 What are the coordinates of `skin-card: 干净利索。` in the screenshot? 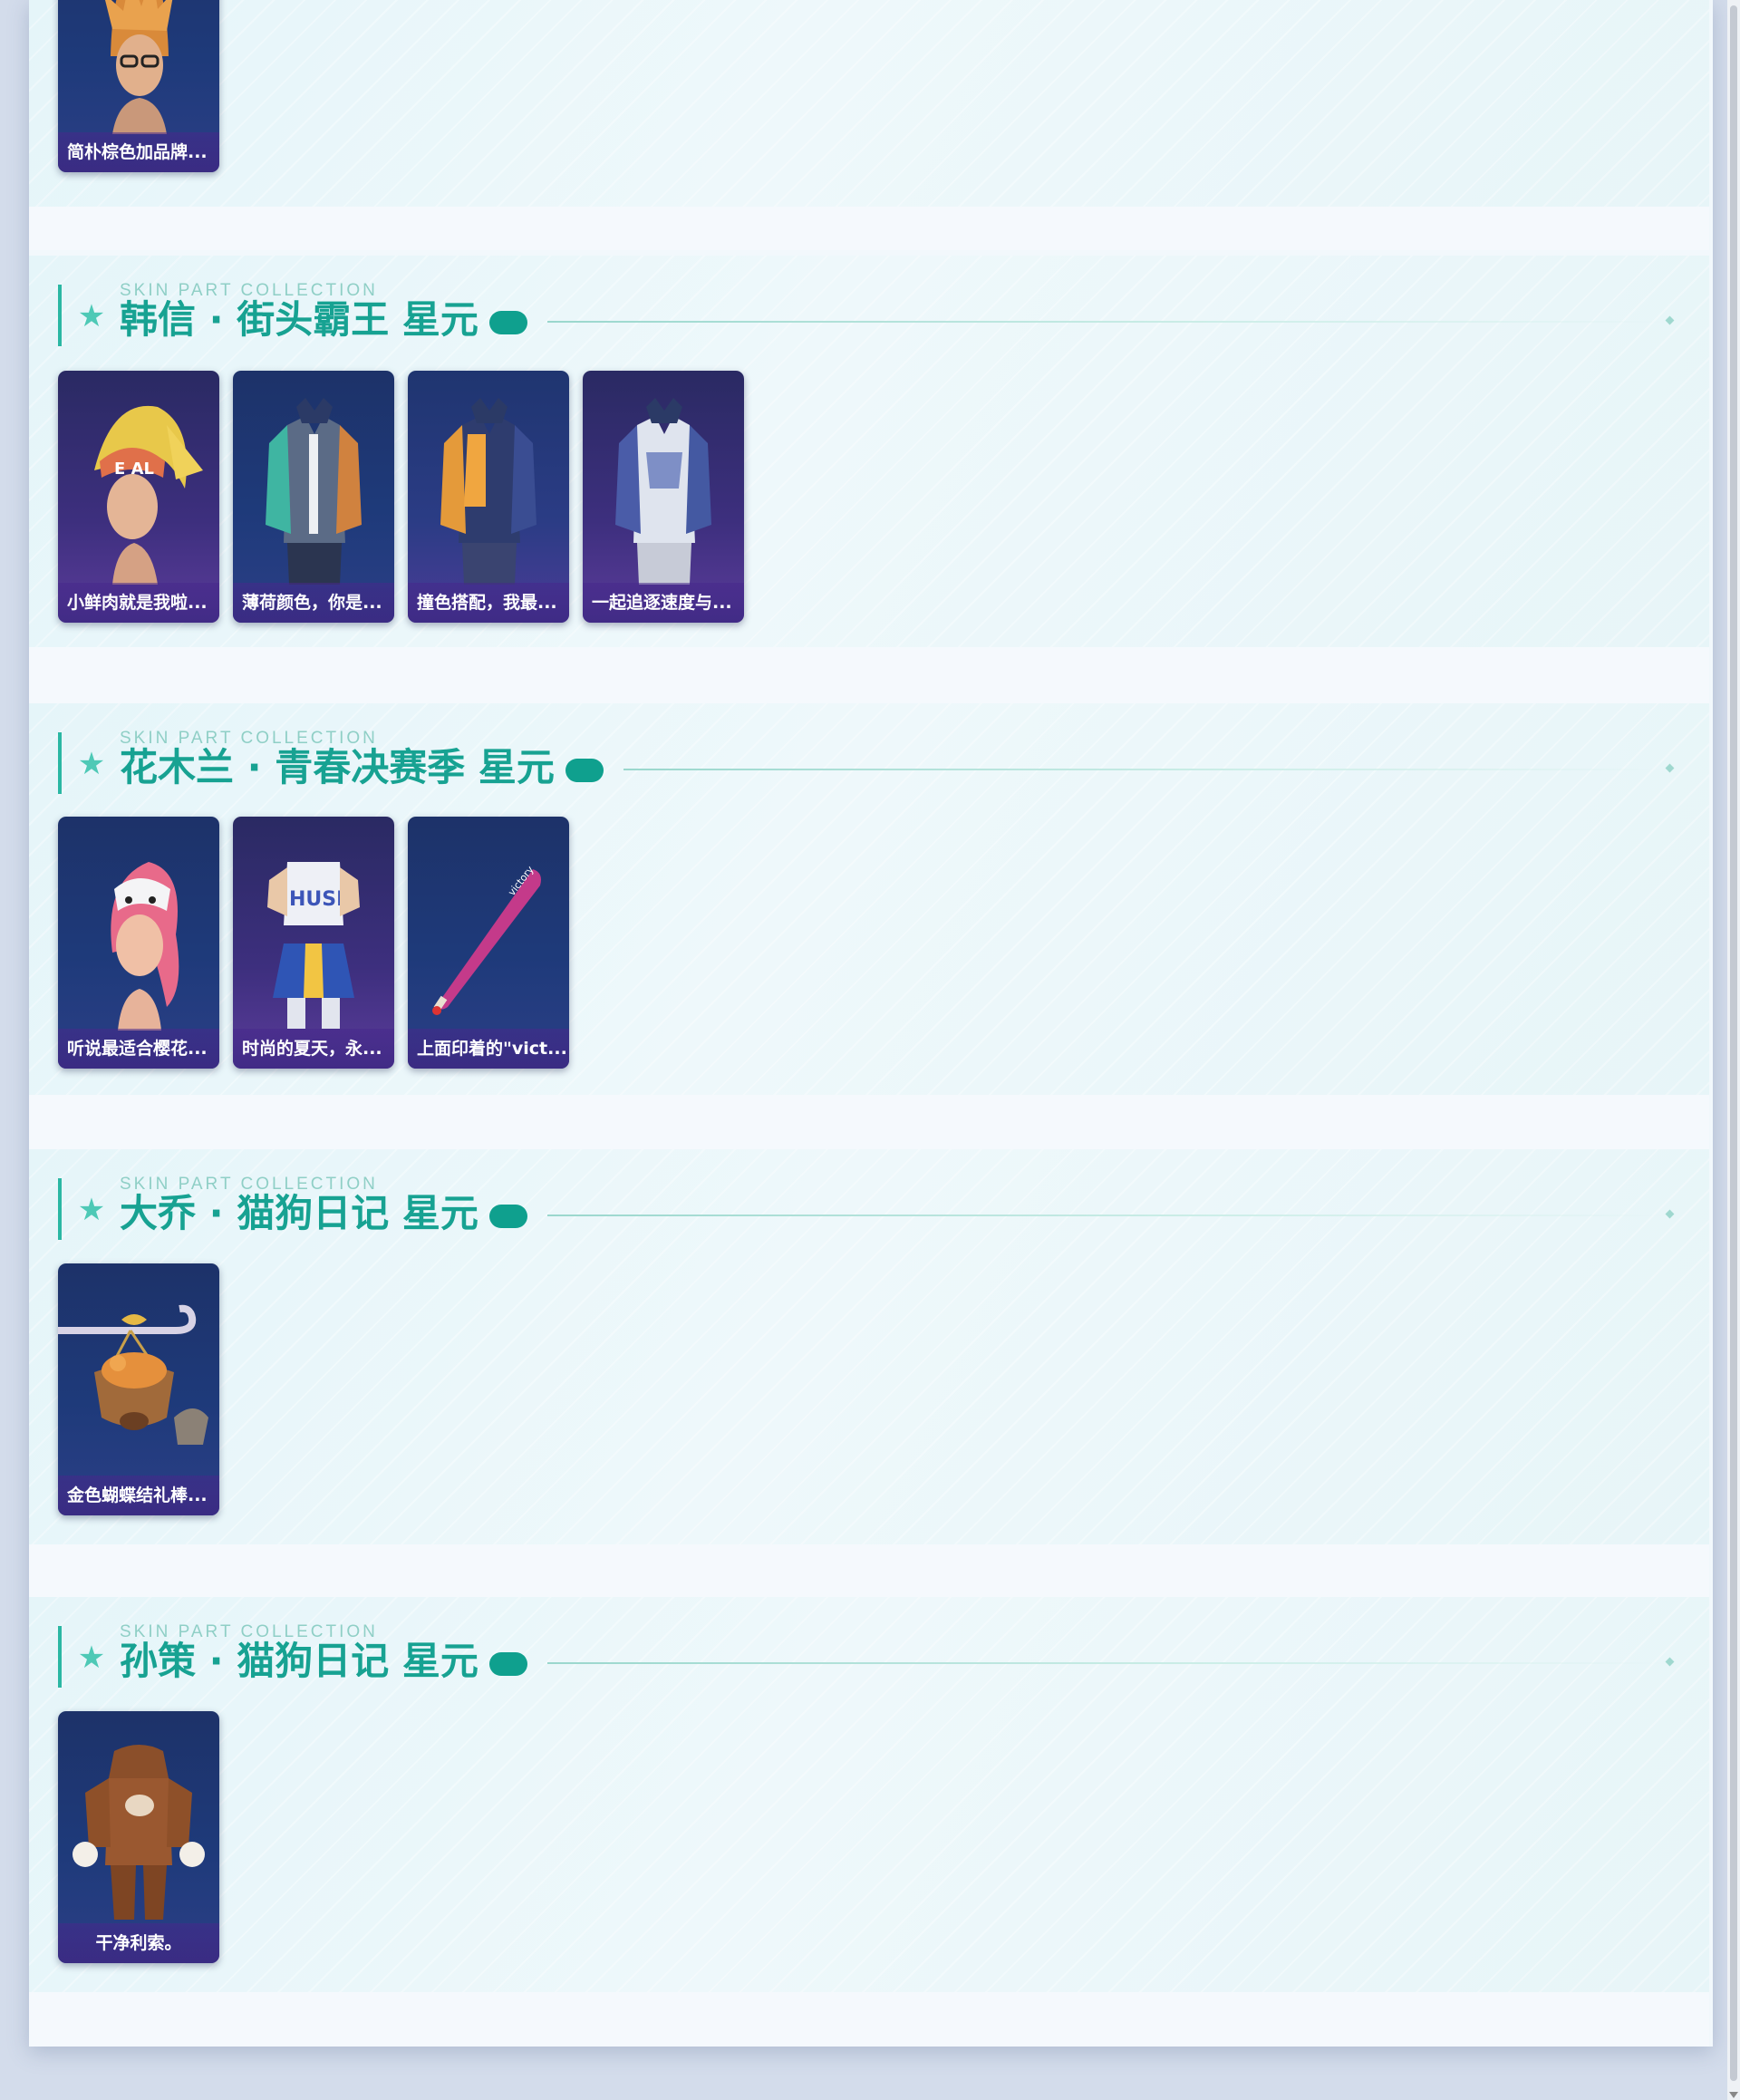 It's located at (138, 1837).